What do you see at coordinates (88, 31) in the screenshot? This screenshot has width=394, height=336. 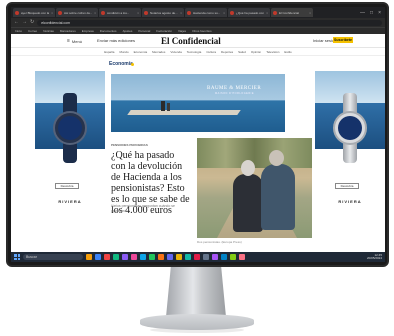 I see `bookmark-item: Empresa` at bounding box center [88, 31].